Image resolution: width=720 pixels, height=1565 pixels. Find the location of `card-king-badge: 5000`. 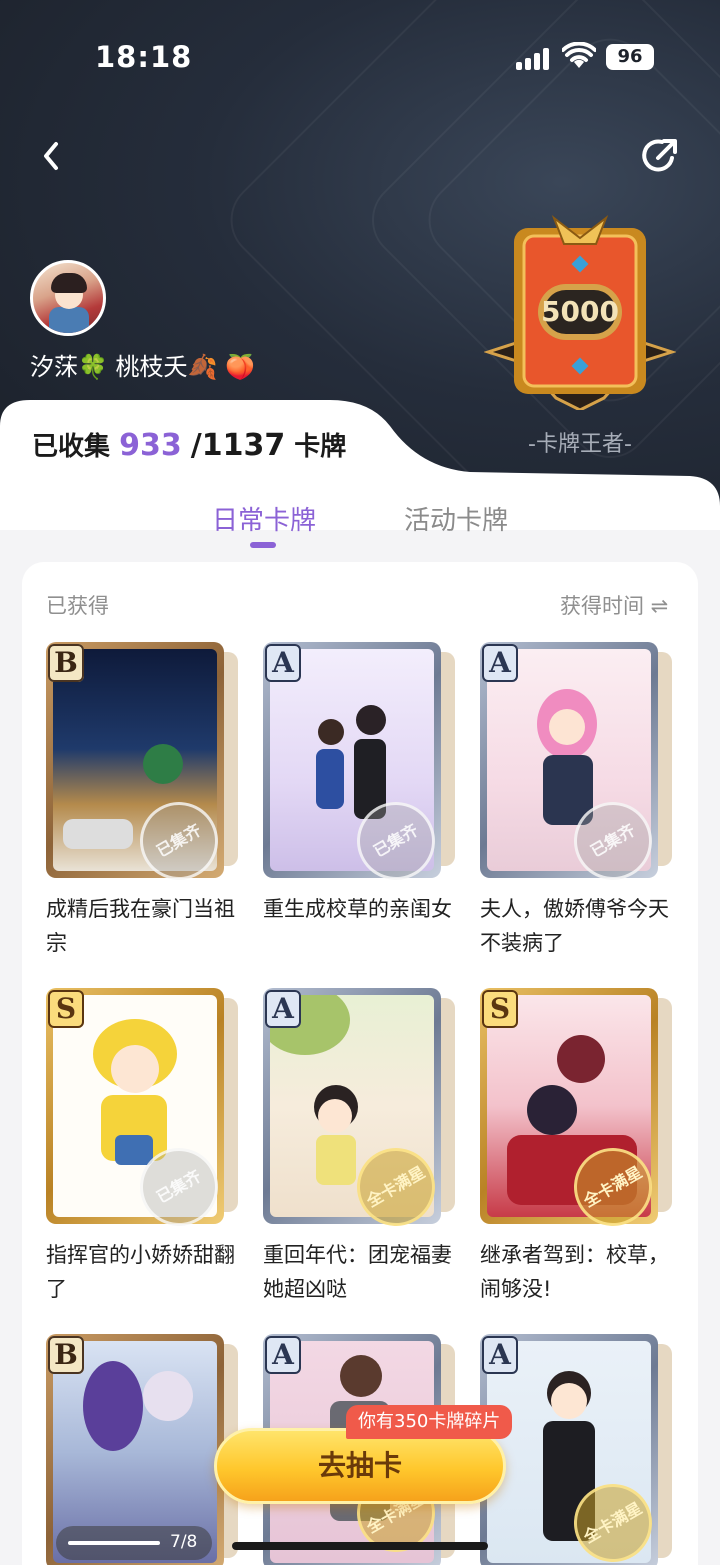

card-king-badge: 5000 is located at coordinates (580, 312).